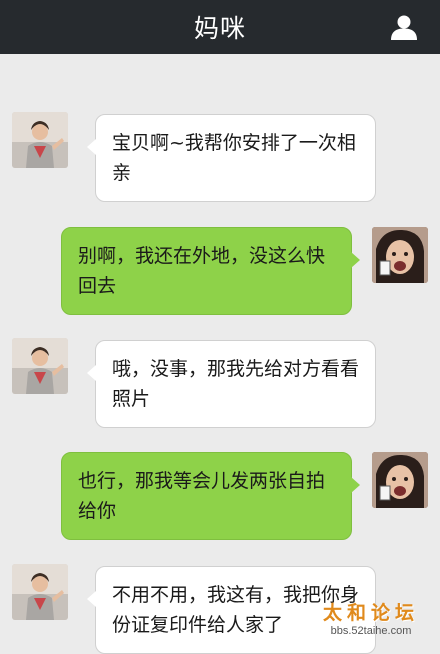 This screenshot has height=654, width=440. I want to click on message-text: 哦，没事，那我先给对方看看照片, so click(236, 384).